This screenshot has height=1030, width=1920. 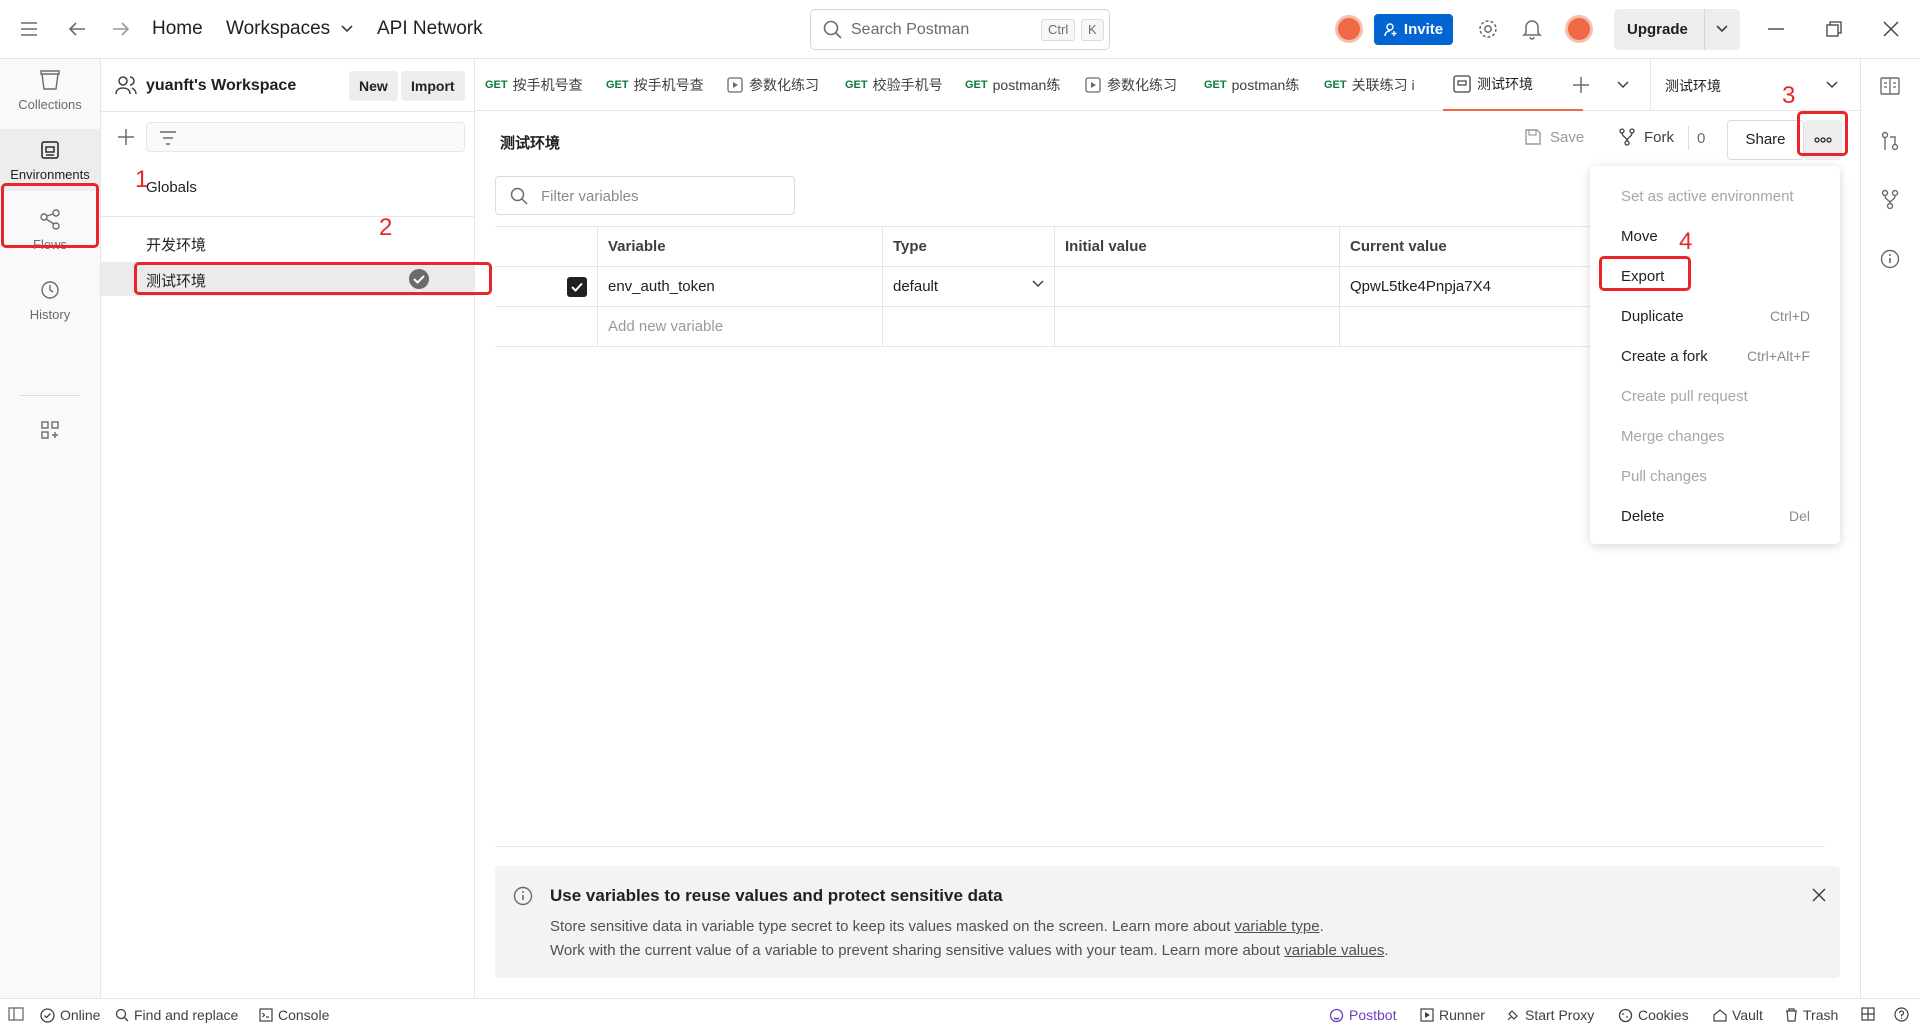 I want to click on close-window-icon, so click(x=1891, y=29).